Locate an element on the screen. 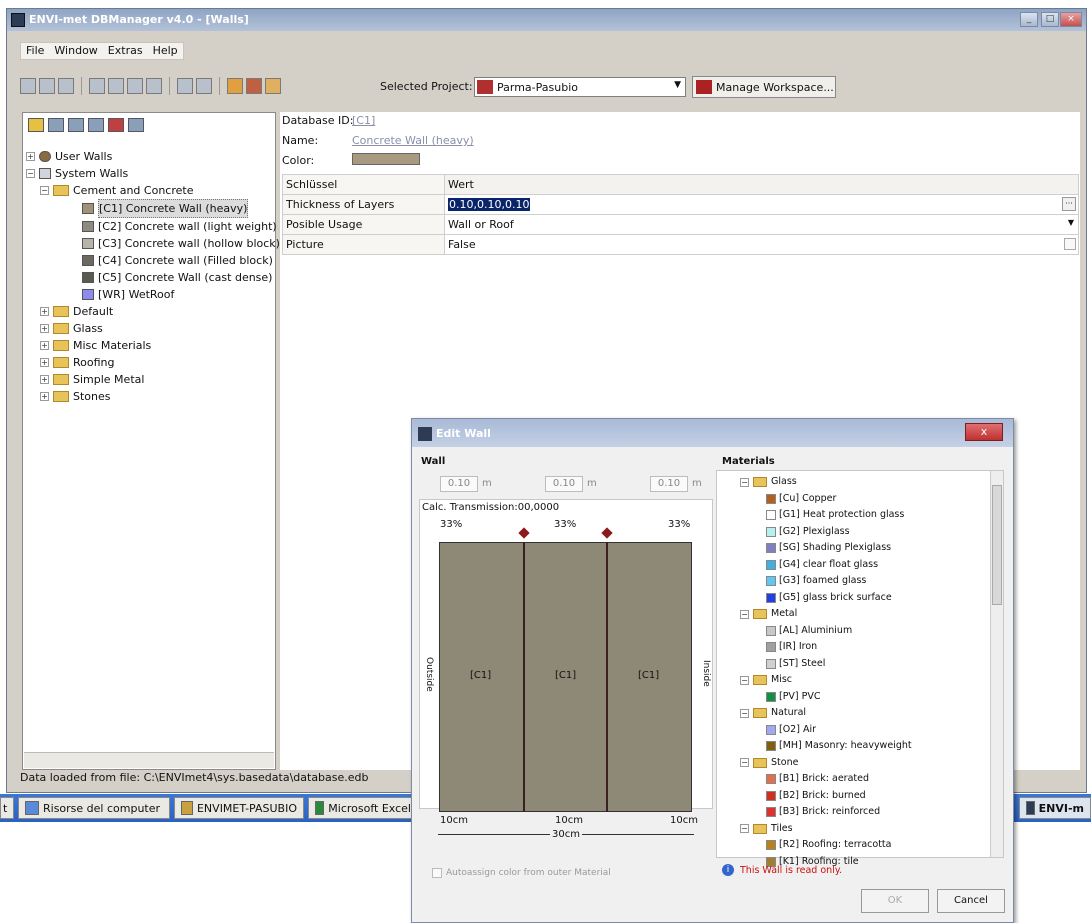  grid-row: Picture False is located at coordinates (680, 244).